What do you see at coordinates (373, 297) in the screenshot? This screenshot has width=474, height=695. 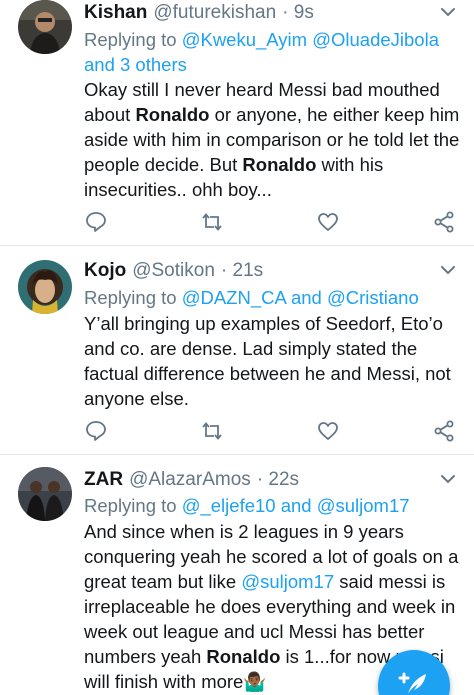 I see `reply-mention-link: @Cristiano` at bounding box center [373, 297].